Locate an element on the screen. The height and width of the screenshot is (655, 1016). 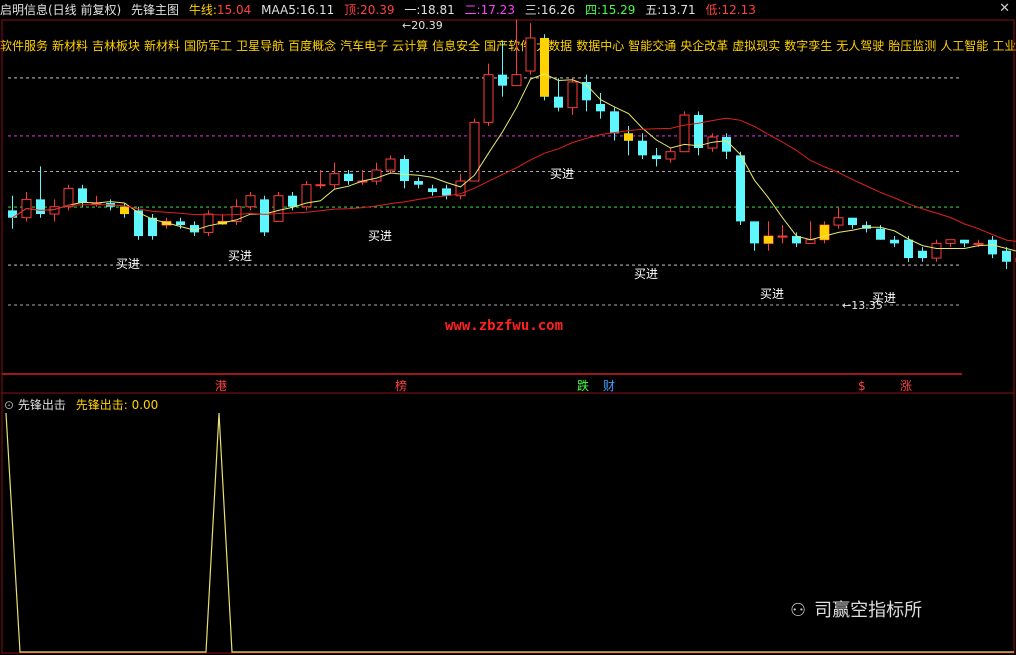
event-marker: 榜 is located at coordinates (401, 385).